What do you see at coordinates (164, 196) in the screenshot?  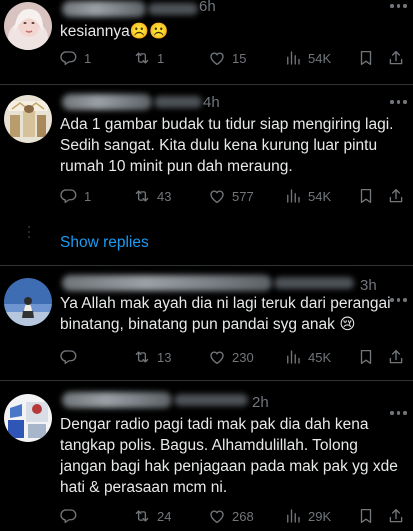 I see `retweet-count: 43` at bounding box center [164, 196].